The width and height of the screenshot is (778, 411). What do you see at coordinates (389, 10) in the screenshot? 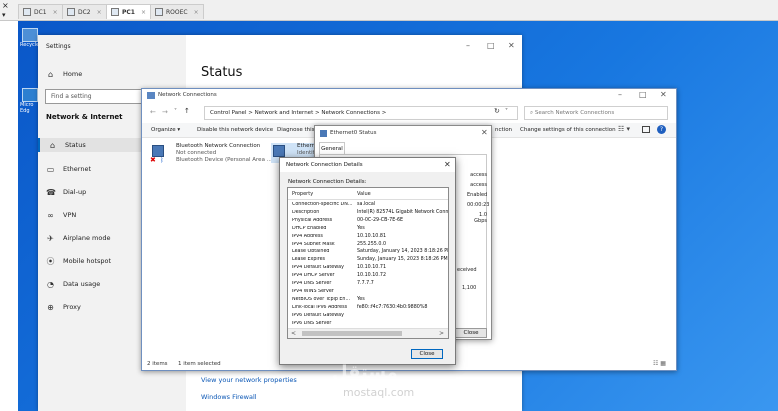
I see `vm-tab-strip: × ▾ DC1 × DC2 × PC1 × ROOEC ×` at bounding box center [389, 10].